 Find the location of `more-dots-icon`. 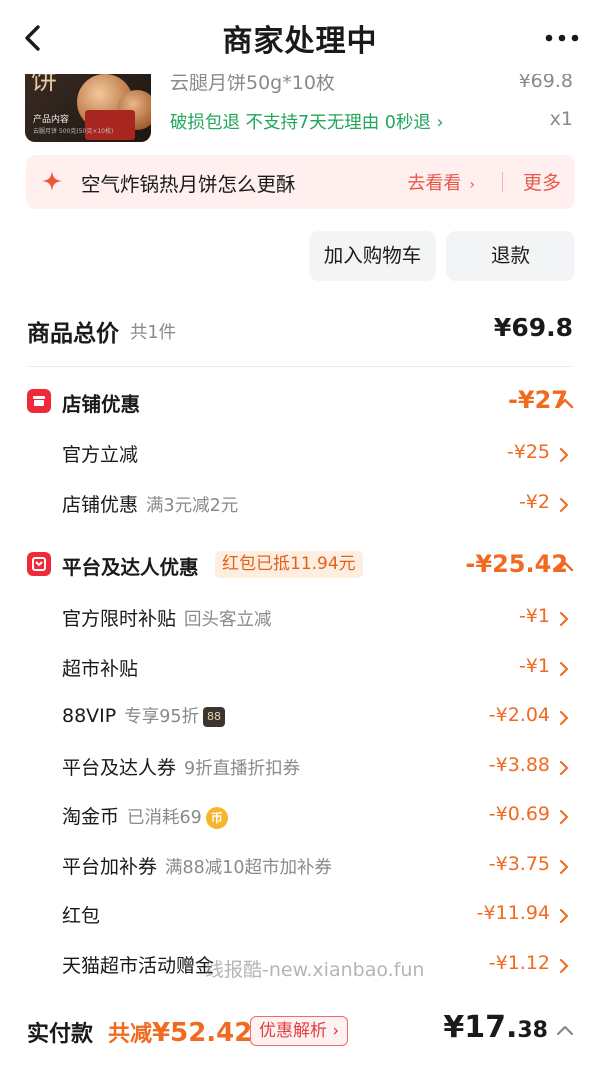

more-dots-icon is located at coordinates (562, 38).